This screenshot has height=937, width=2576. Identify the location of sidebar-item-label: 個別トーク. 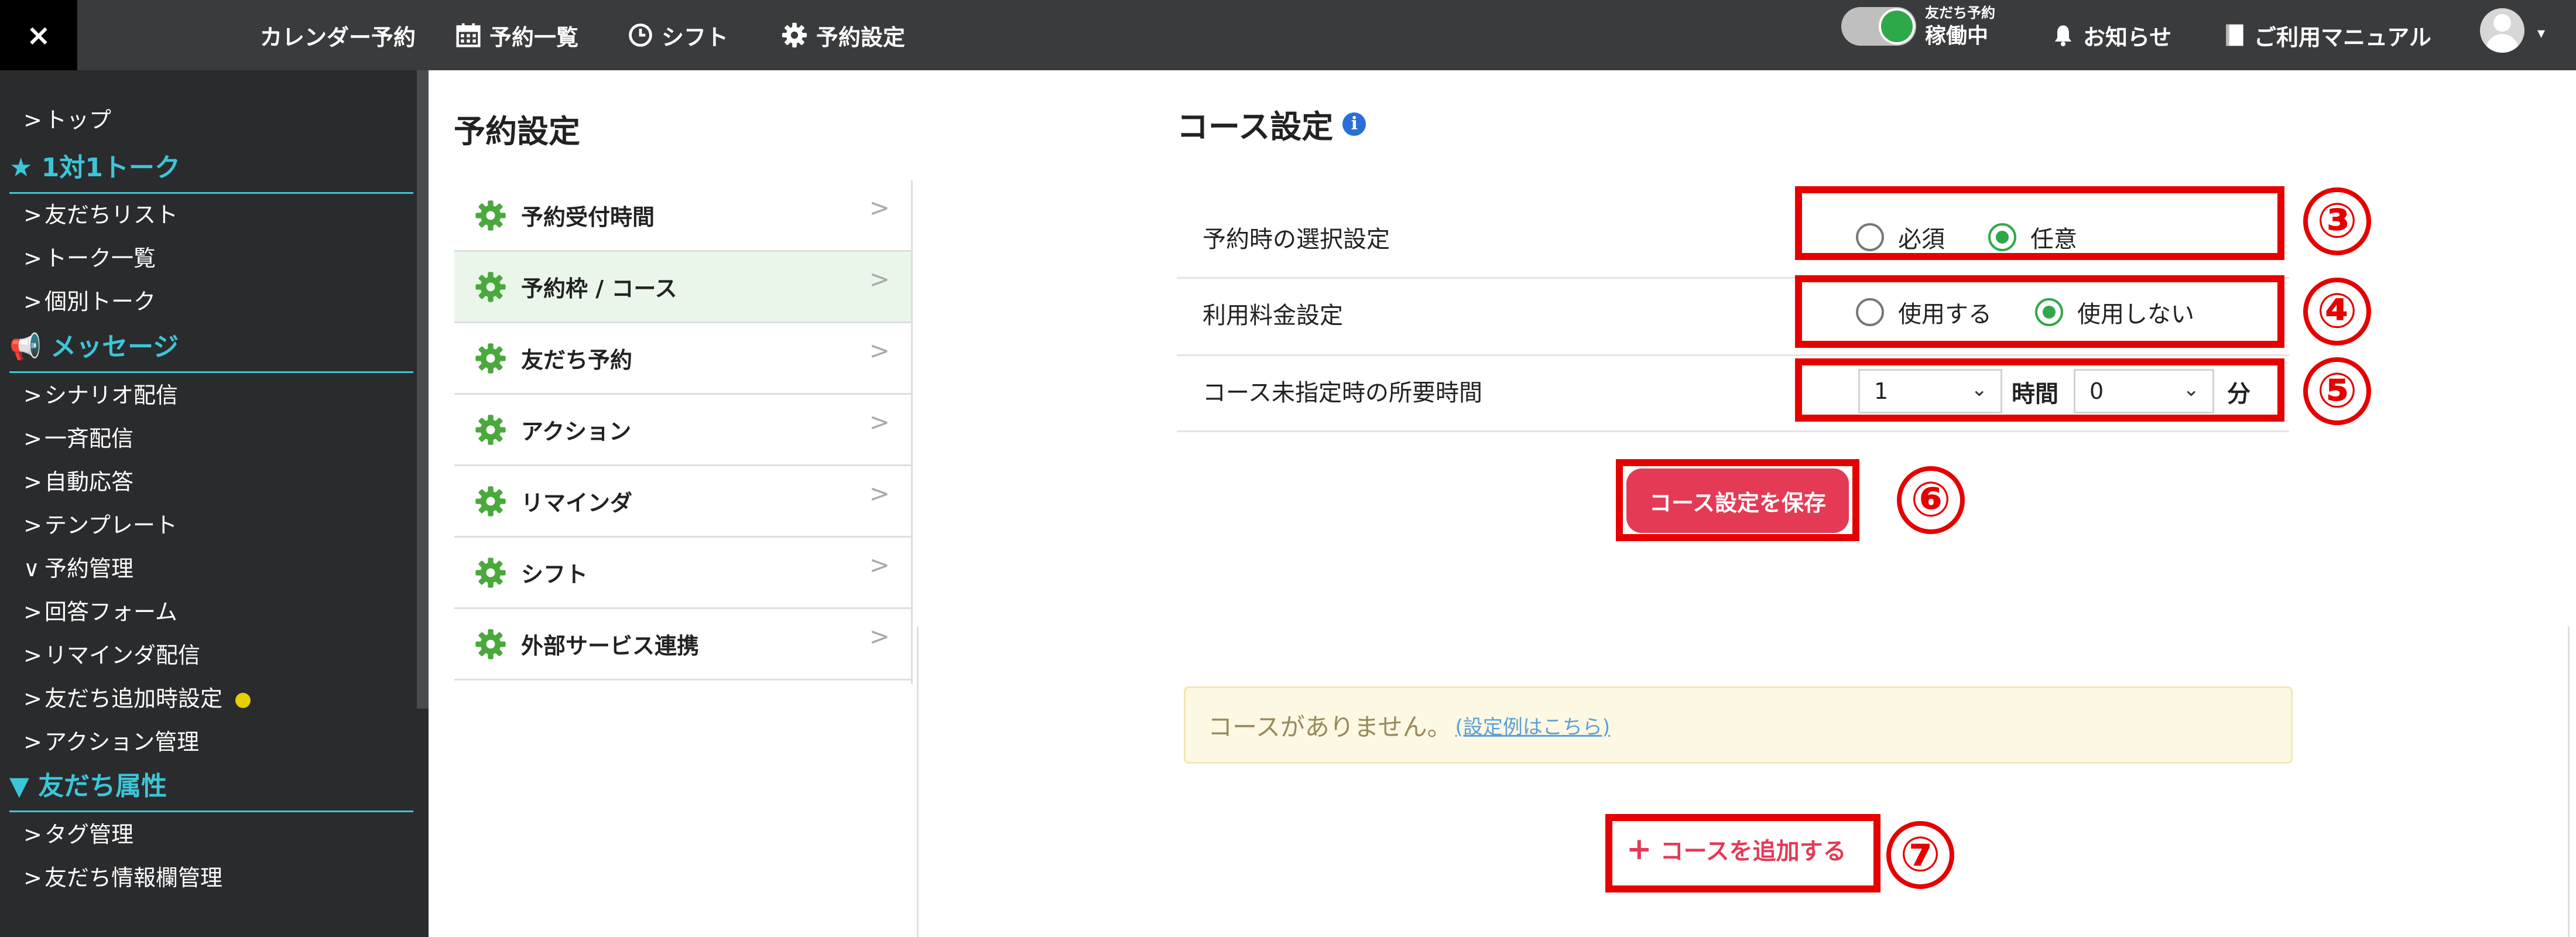
(100, 301).